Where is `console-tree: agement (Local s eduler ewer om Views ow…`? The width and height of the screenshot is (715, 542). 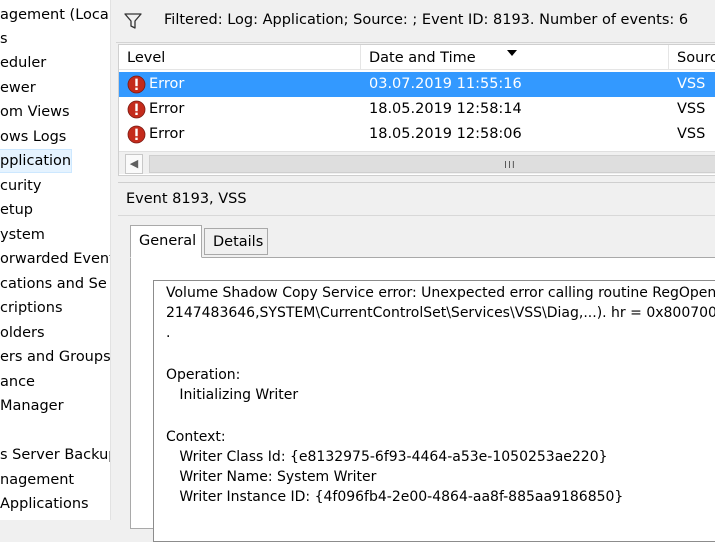
console-tree: agement (Local s eduler ewer om Views ow… is located at coordinates (55, 260).